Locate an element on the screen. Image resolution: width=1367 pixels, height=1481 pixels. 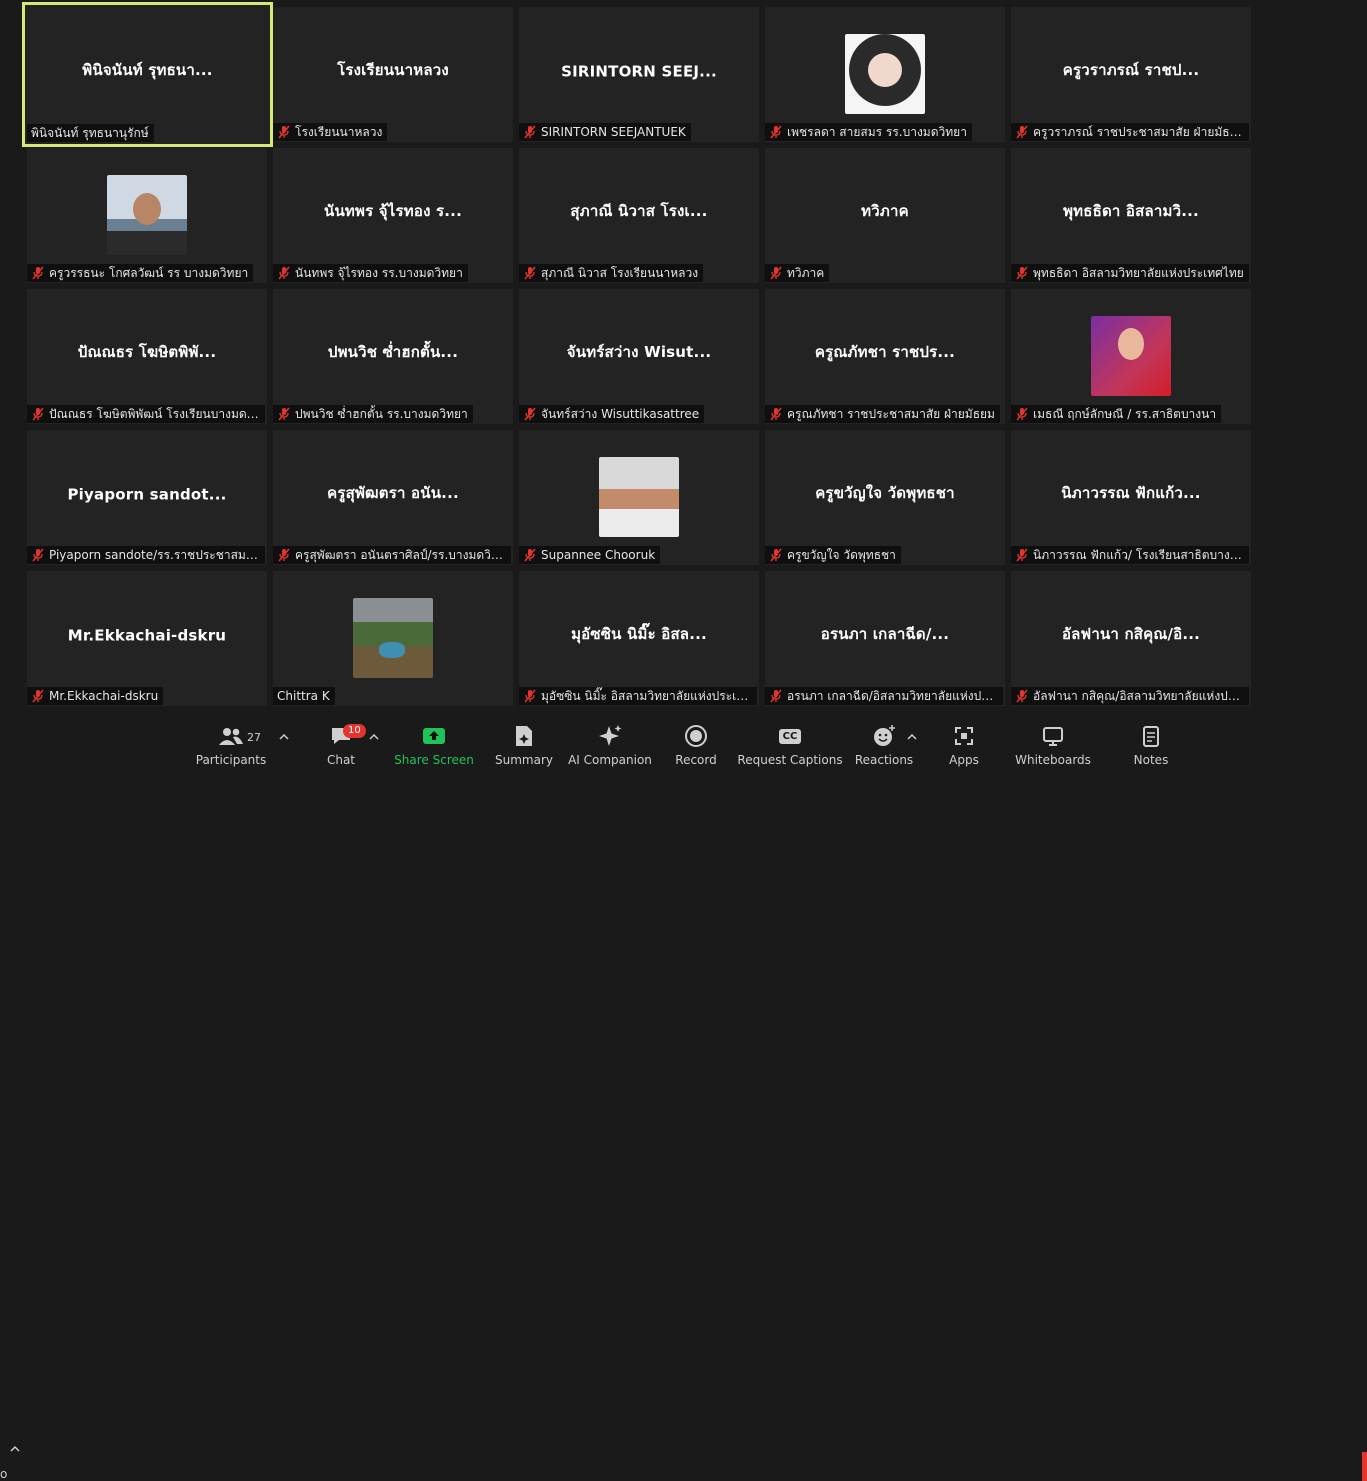
participant-name-tag: ครูขวัญใจ วัดพุทธชา is located at coordinates (833, 555).